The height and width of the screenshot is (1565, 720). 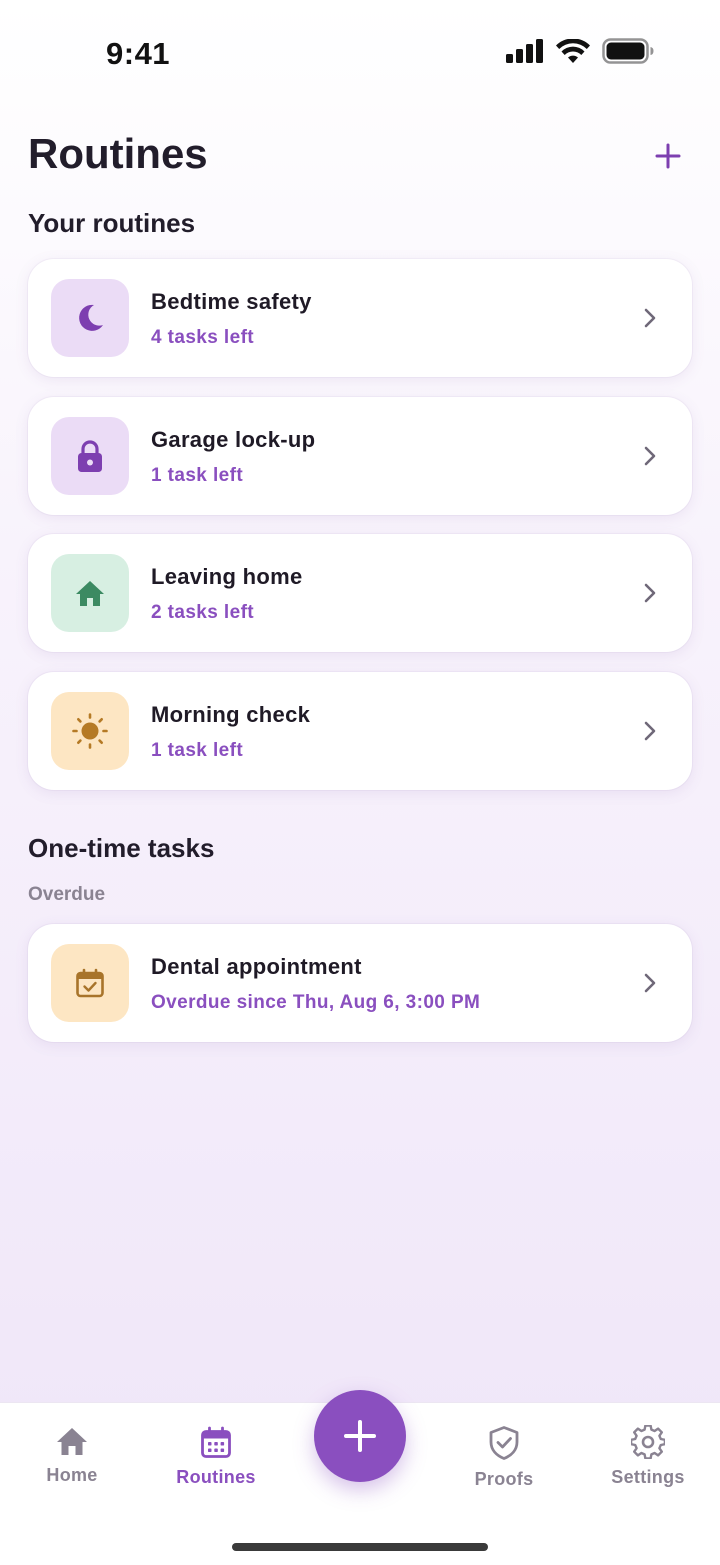 What do you see at coordinates (231, 714) in the screenshot?
I see `routine-title: Morning check` at bounding box center [231, 714].